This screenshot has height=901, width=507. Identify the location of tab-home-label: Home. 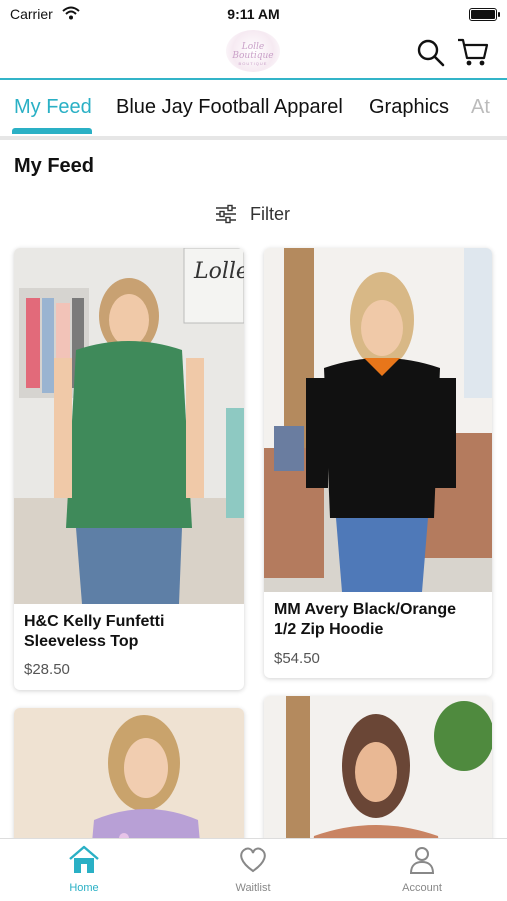
(84, 888).